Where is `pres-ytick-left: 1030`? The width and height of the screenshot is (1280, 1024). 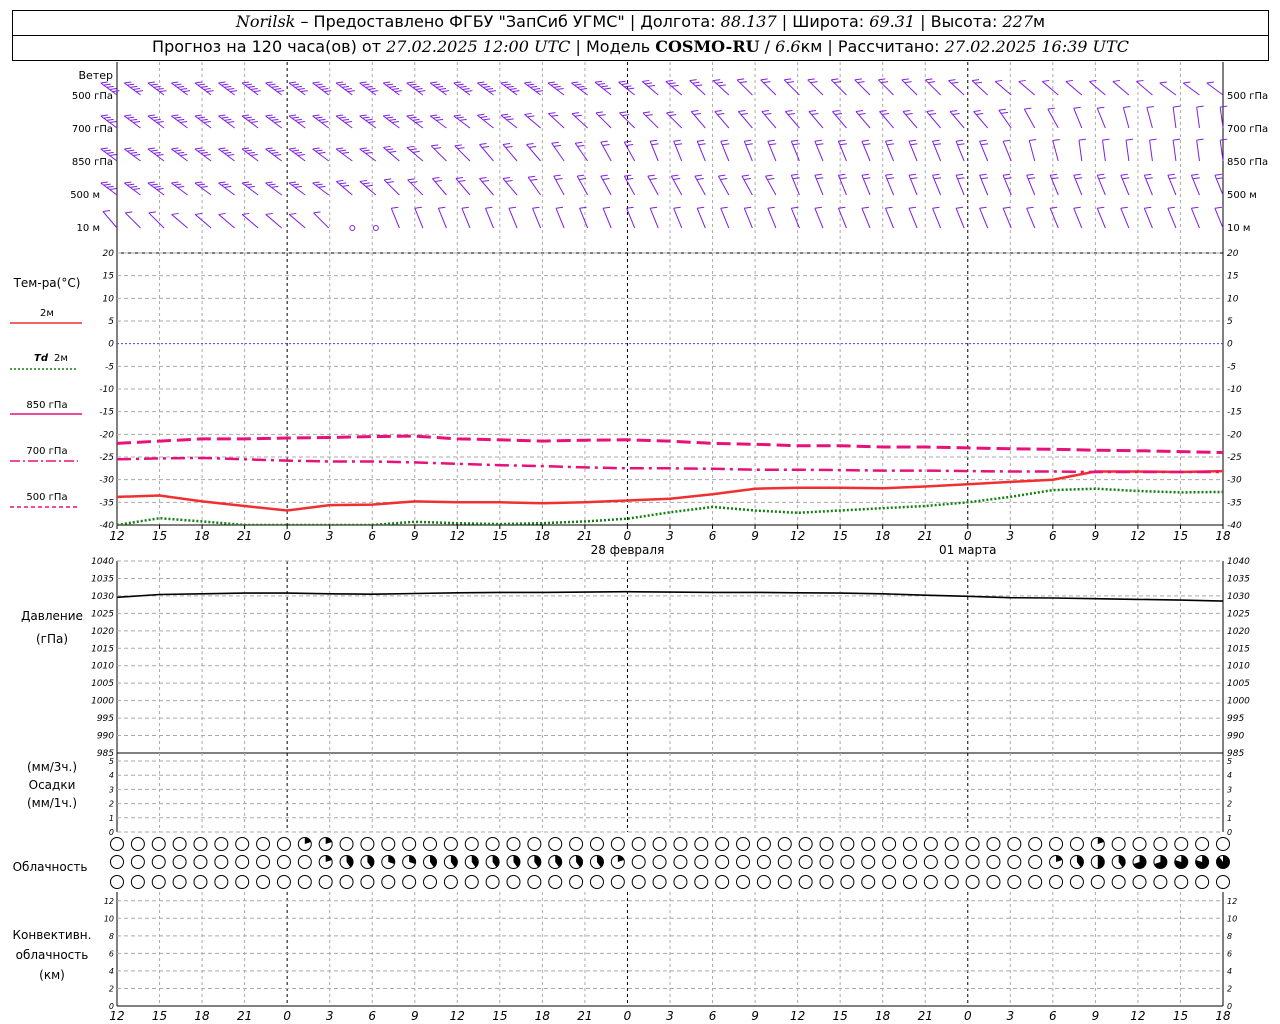 pres-ytick-left: 1030 is located at coordinates (102, 597).